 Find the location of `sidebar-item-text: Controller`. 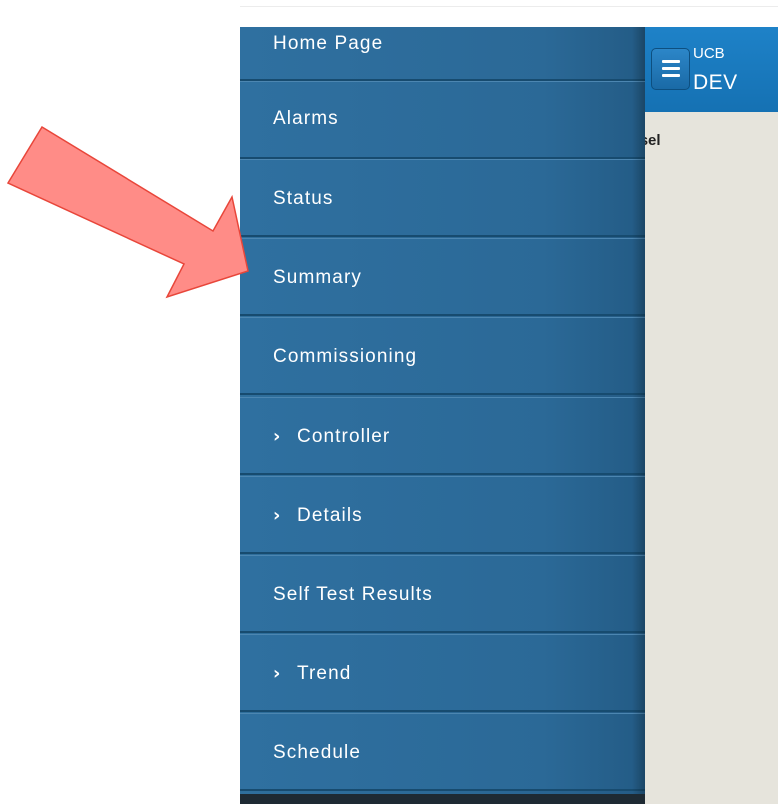

sidebar-item-text: Controller is located at coordinates (344, 436).